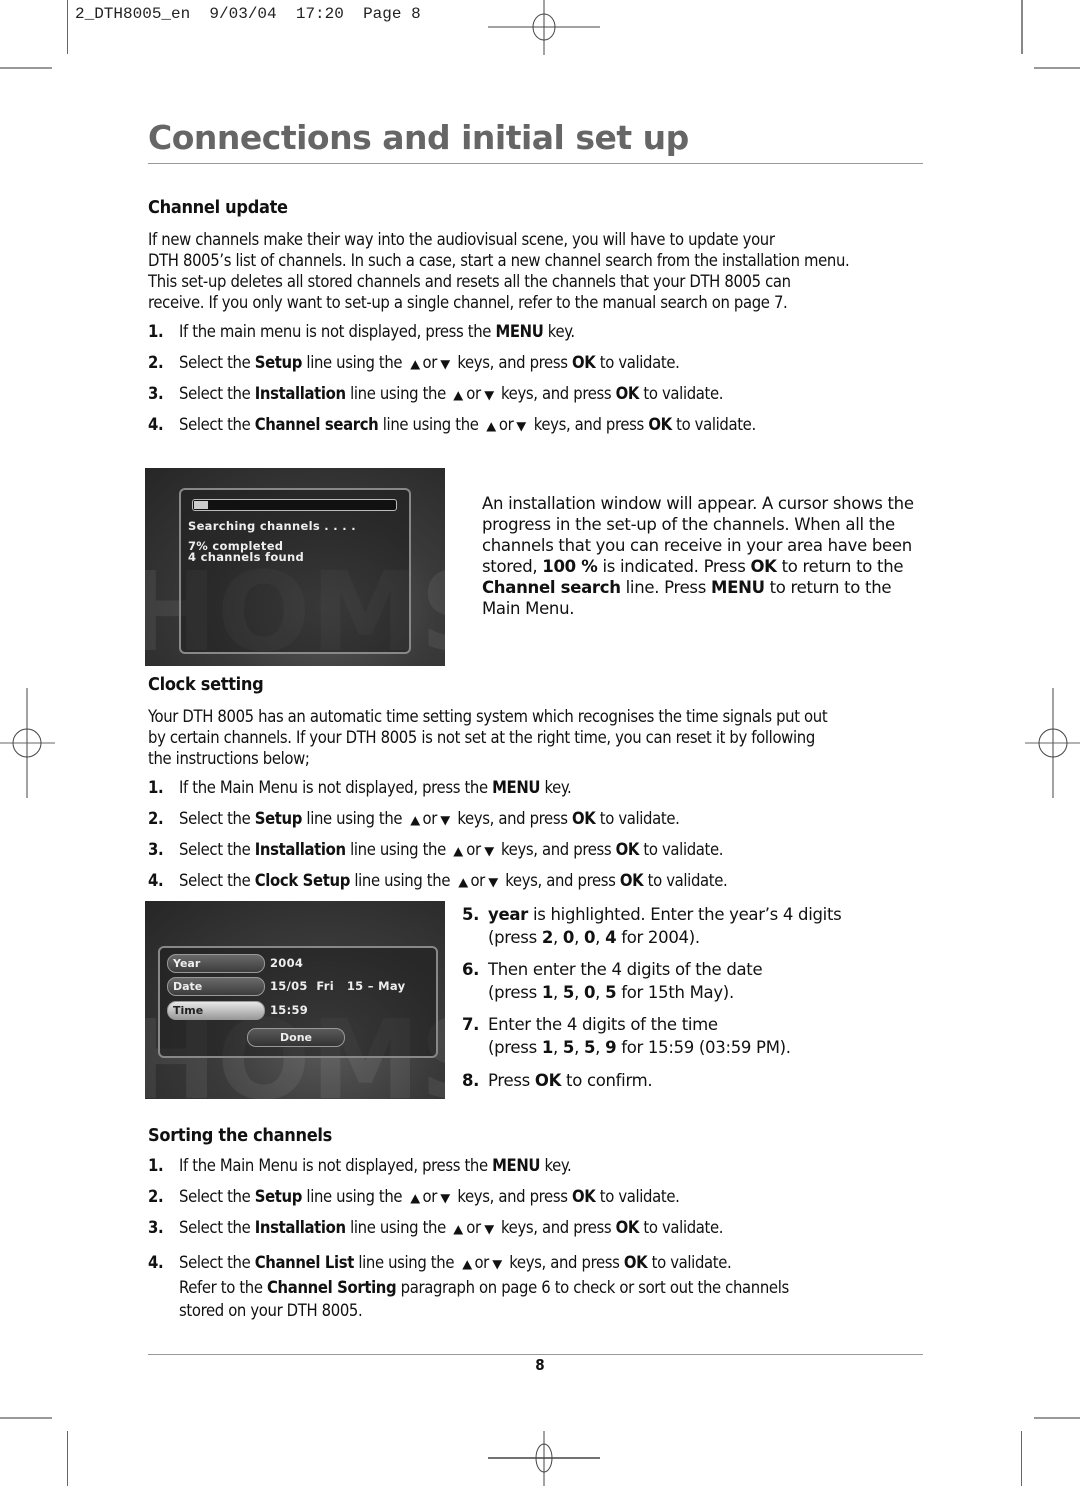 The image size is (1080, 1486). I want to click on step-text: for 2004)., so click(658, 937).